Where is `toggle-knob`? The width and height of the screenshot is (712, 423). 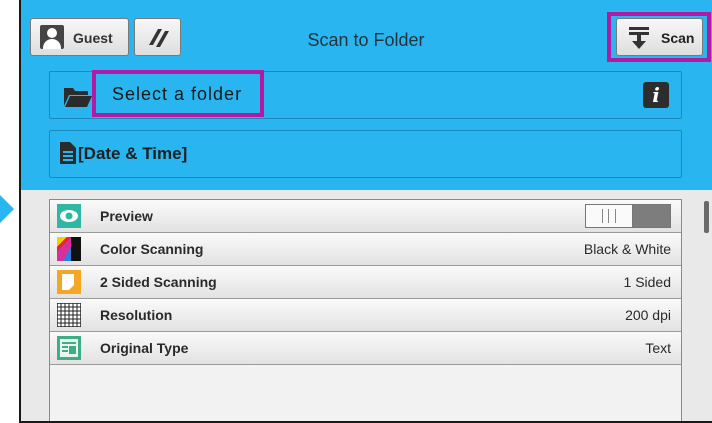
toggle-knob is located at coordinates (609, 216).